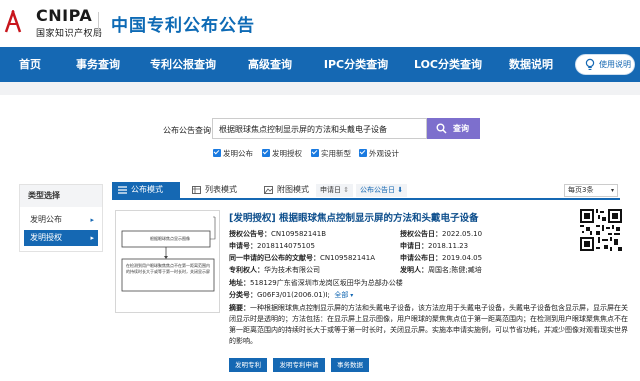  I want to click on type-filter-sidebar: 类型选择 发明公布 ▸ 发明授权 ▸, so click(61, 218).